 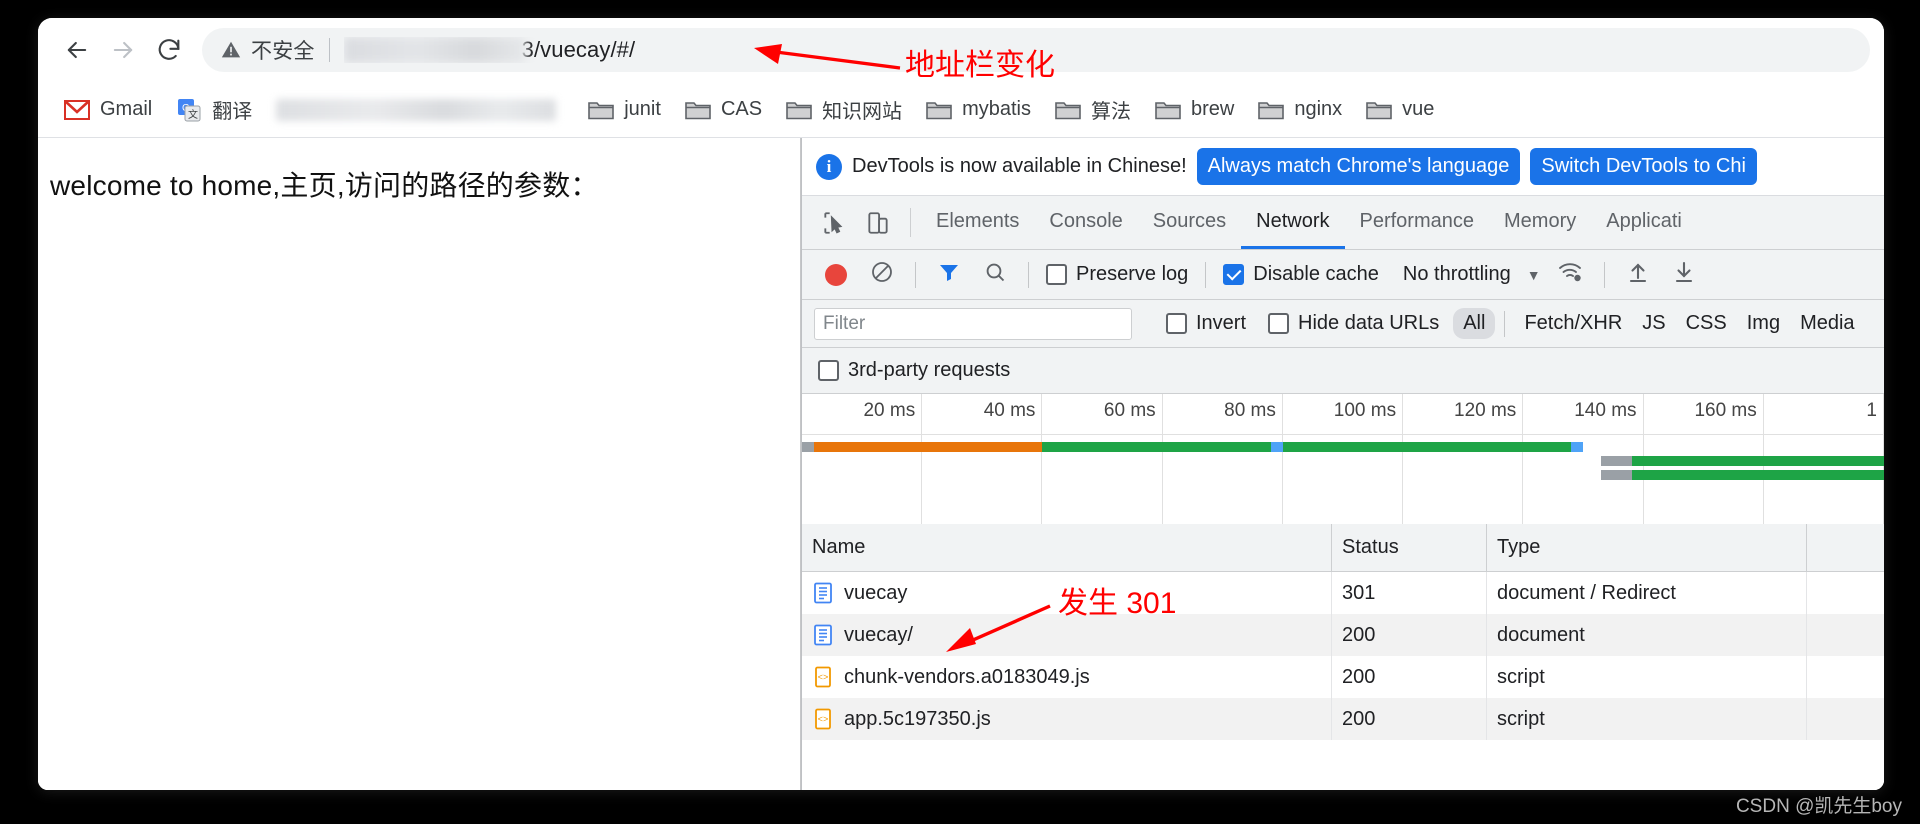 What do you see at coordinates (1647, 547) in the screenshot?
I see `column-header-type: Type` at bounding box center [1647, 547].